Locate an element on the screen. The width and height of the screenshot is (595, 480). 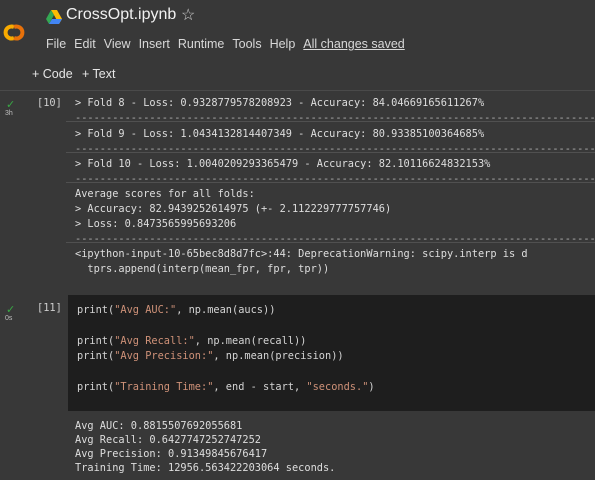
toolbar-divider is located at coordinates (297, 90).